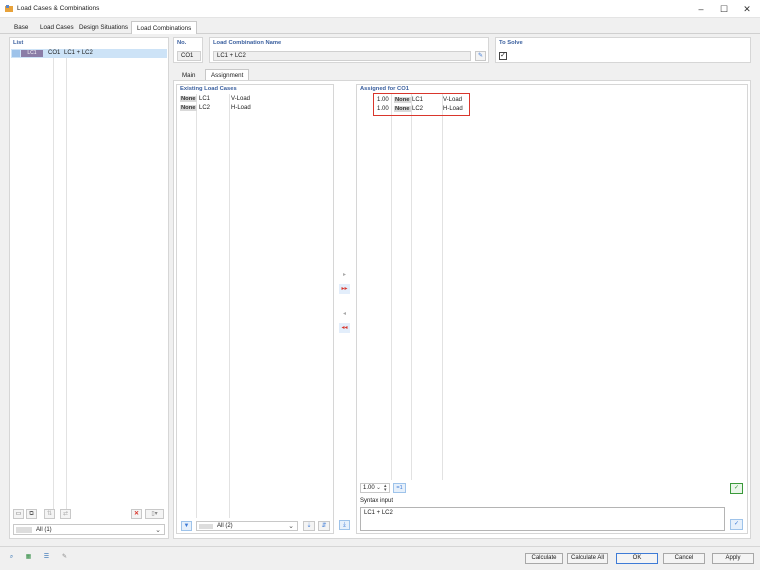  I want to click on search-icon: ⌕, so click(11, 558).